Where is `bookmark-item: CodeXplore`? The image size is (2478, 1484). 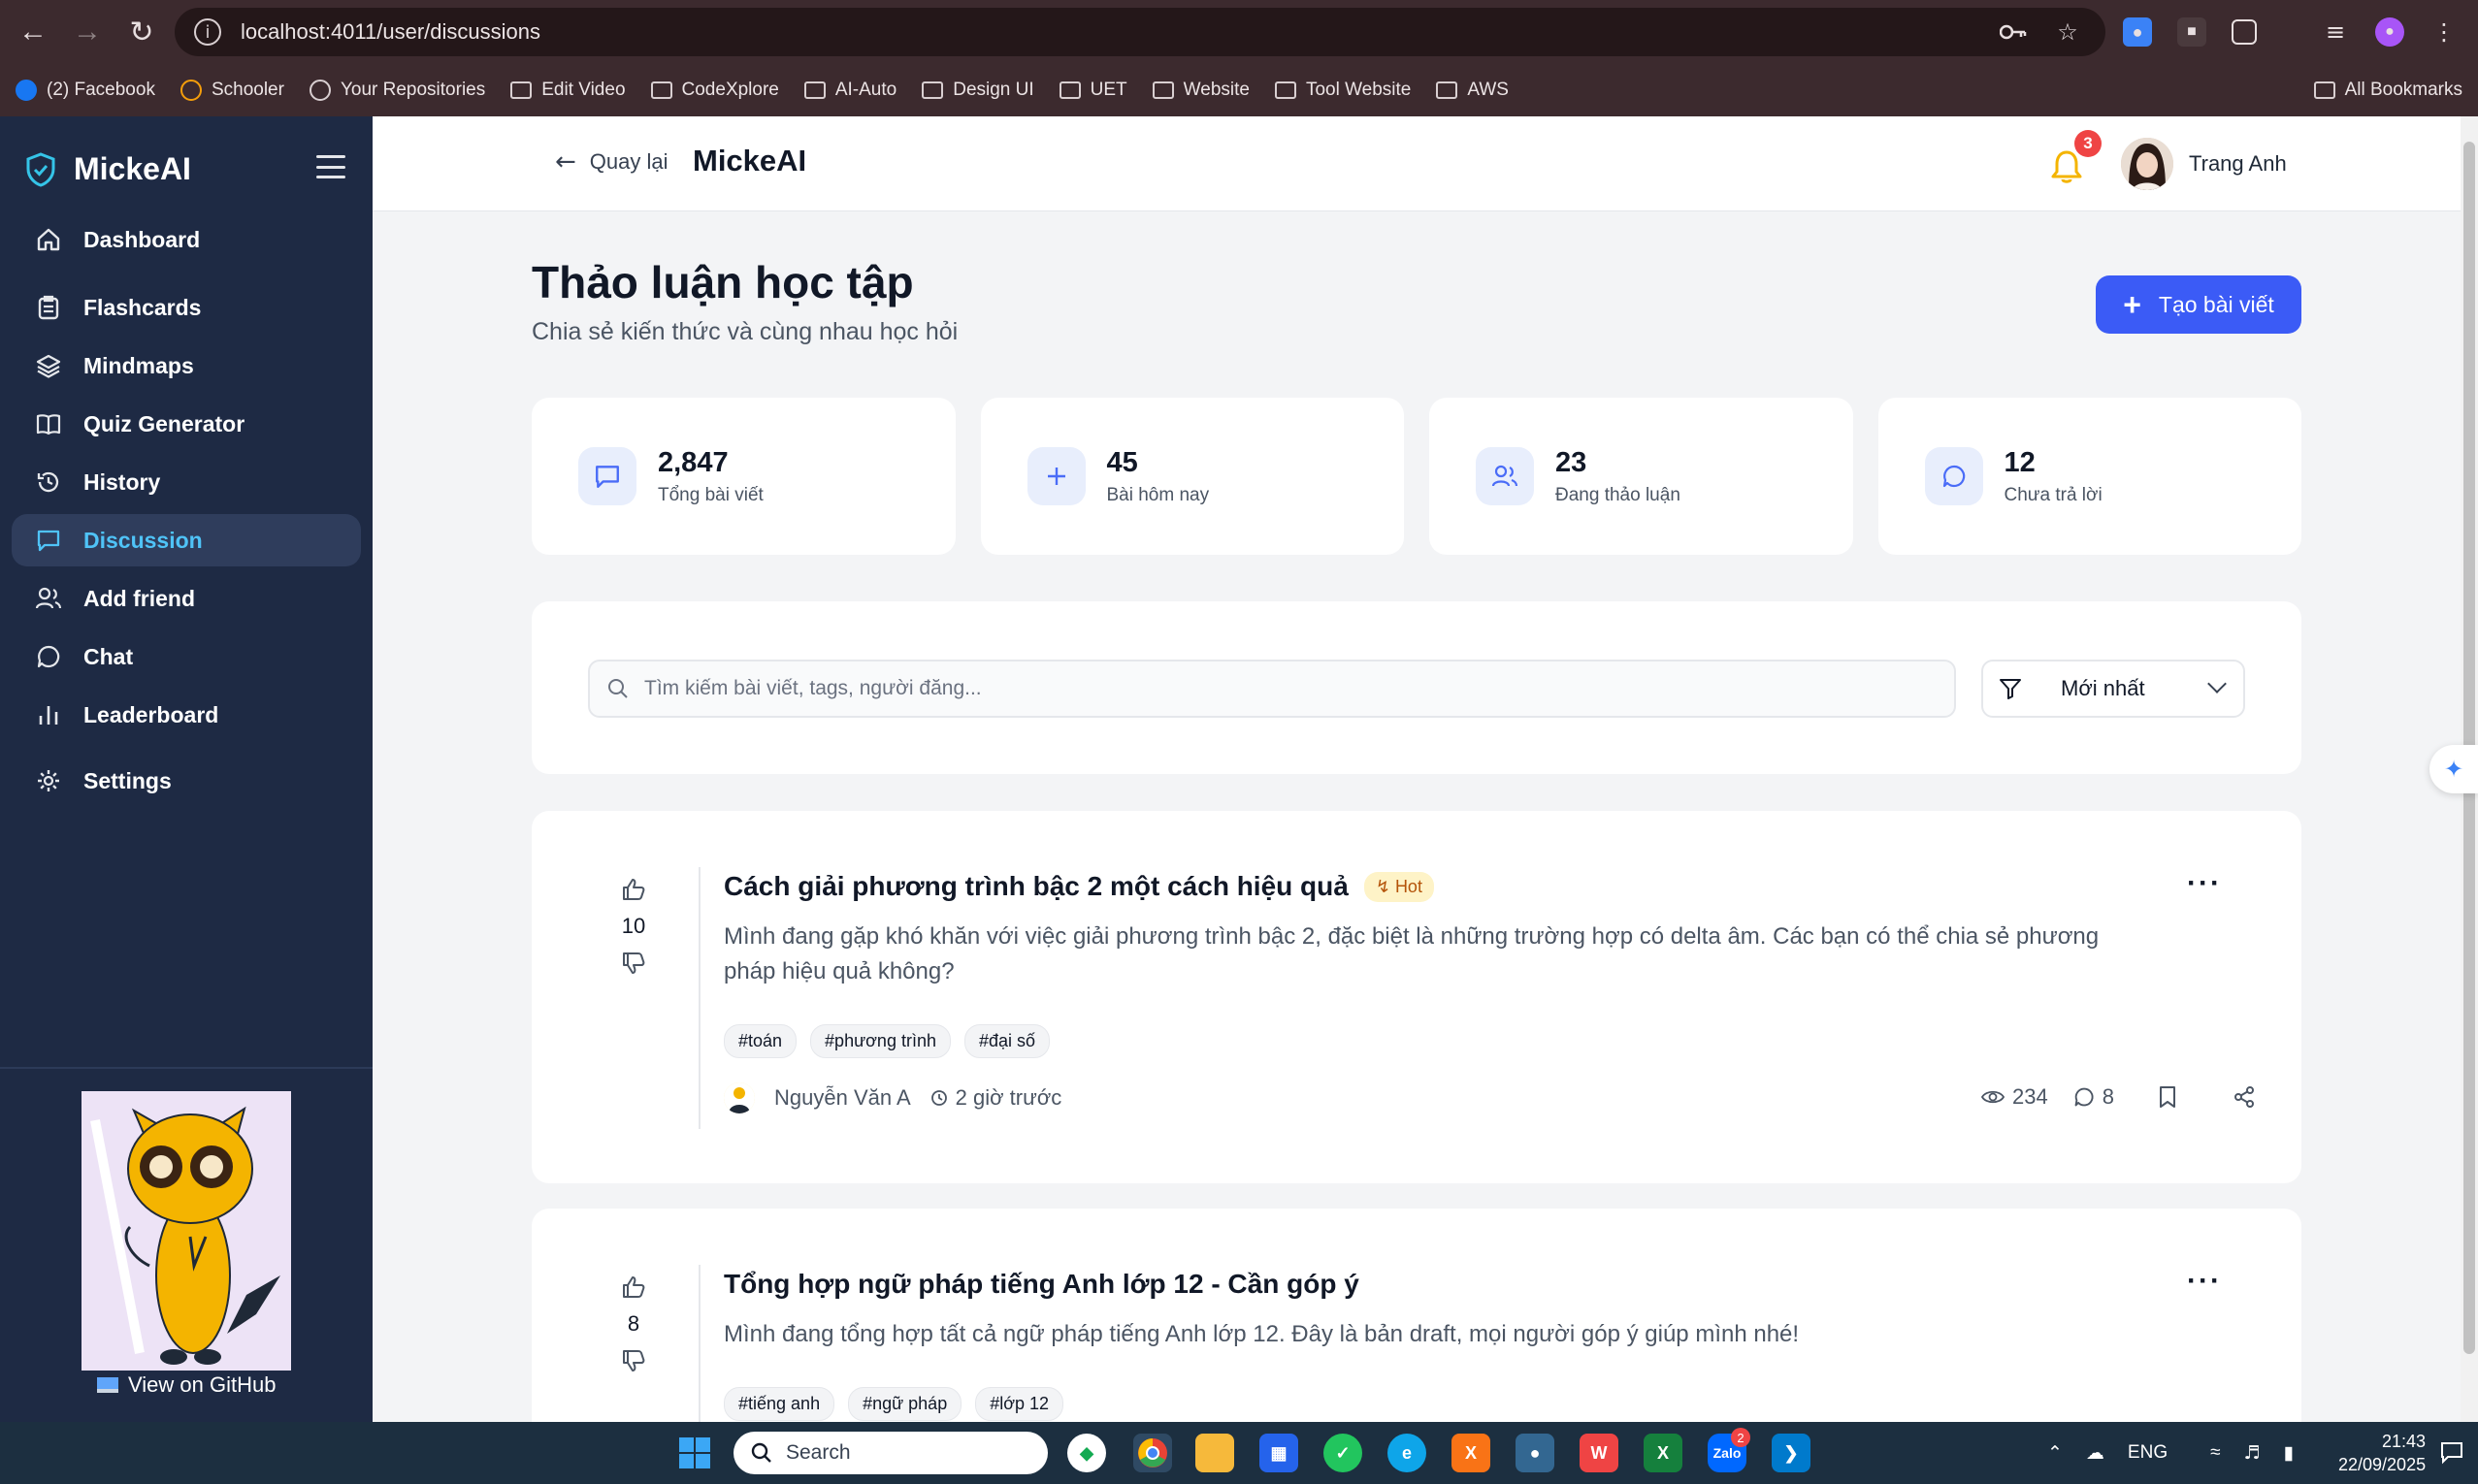
bookmark-item: CodeXplore is located at coordinates (715, 90).